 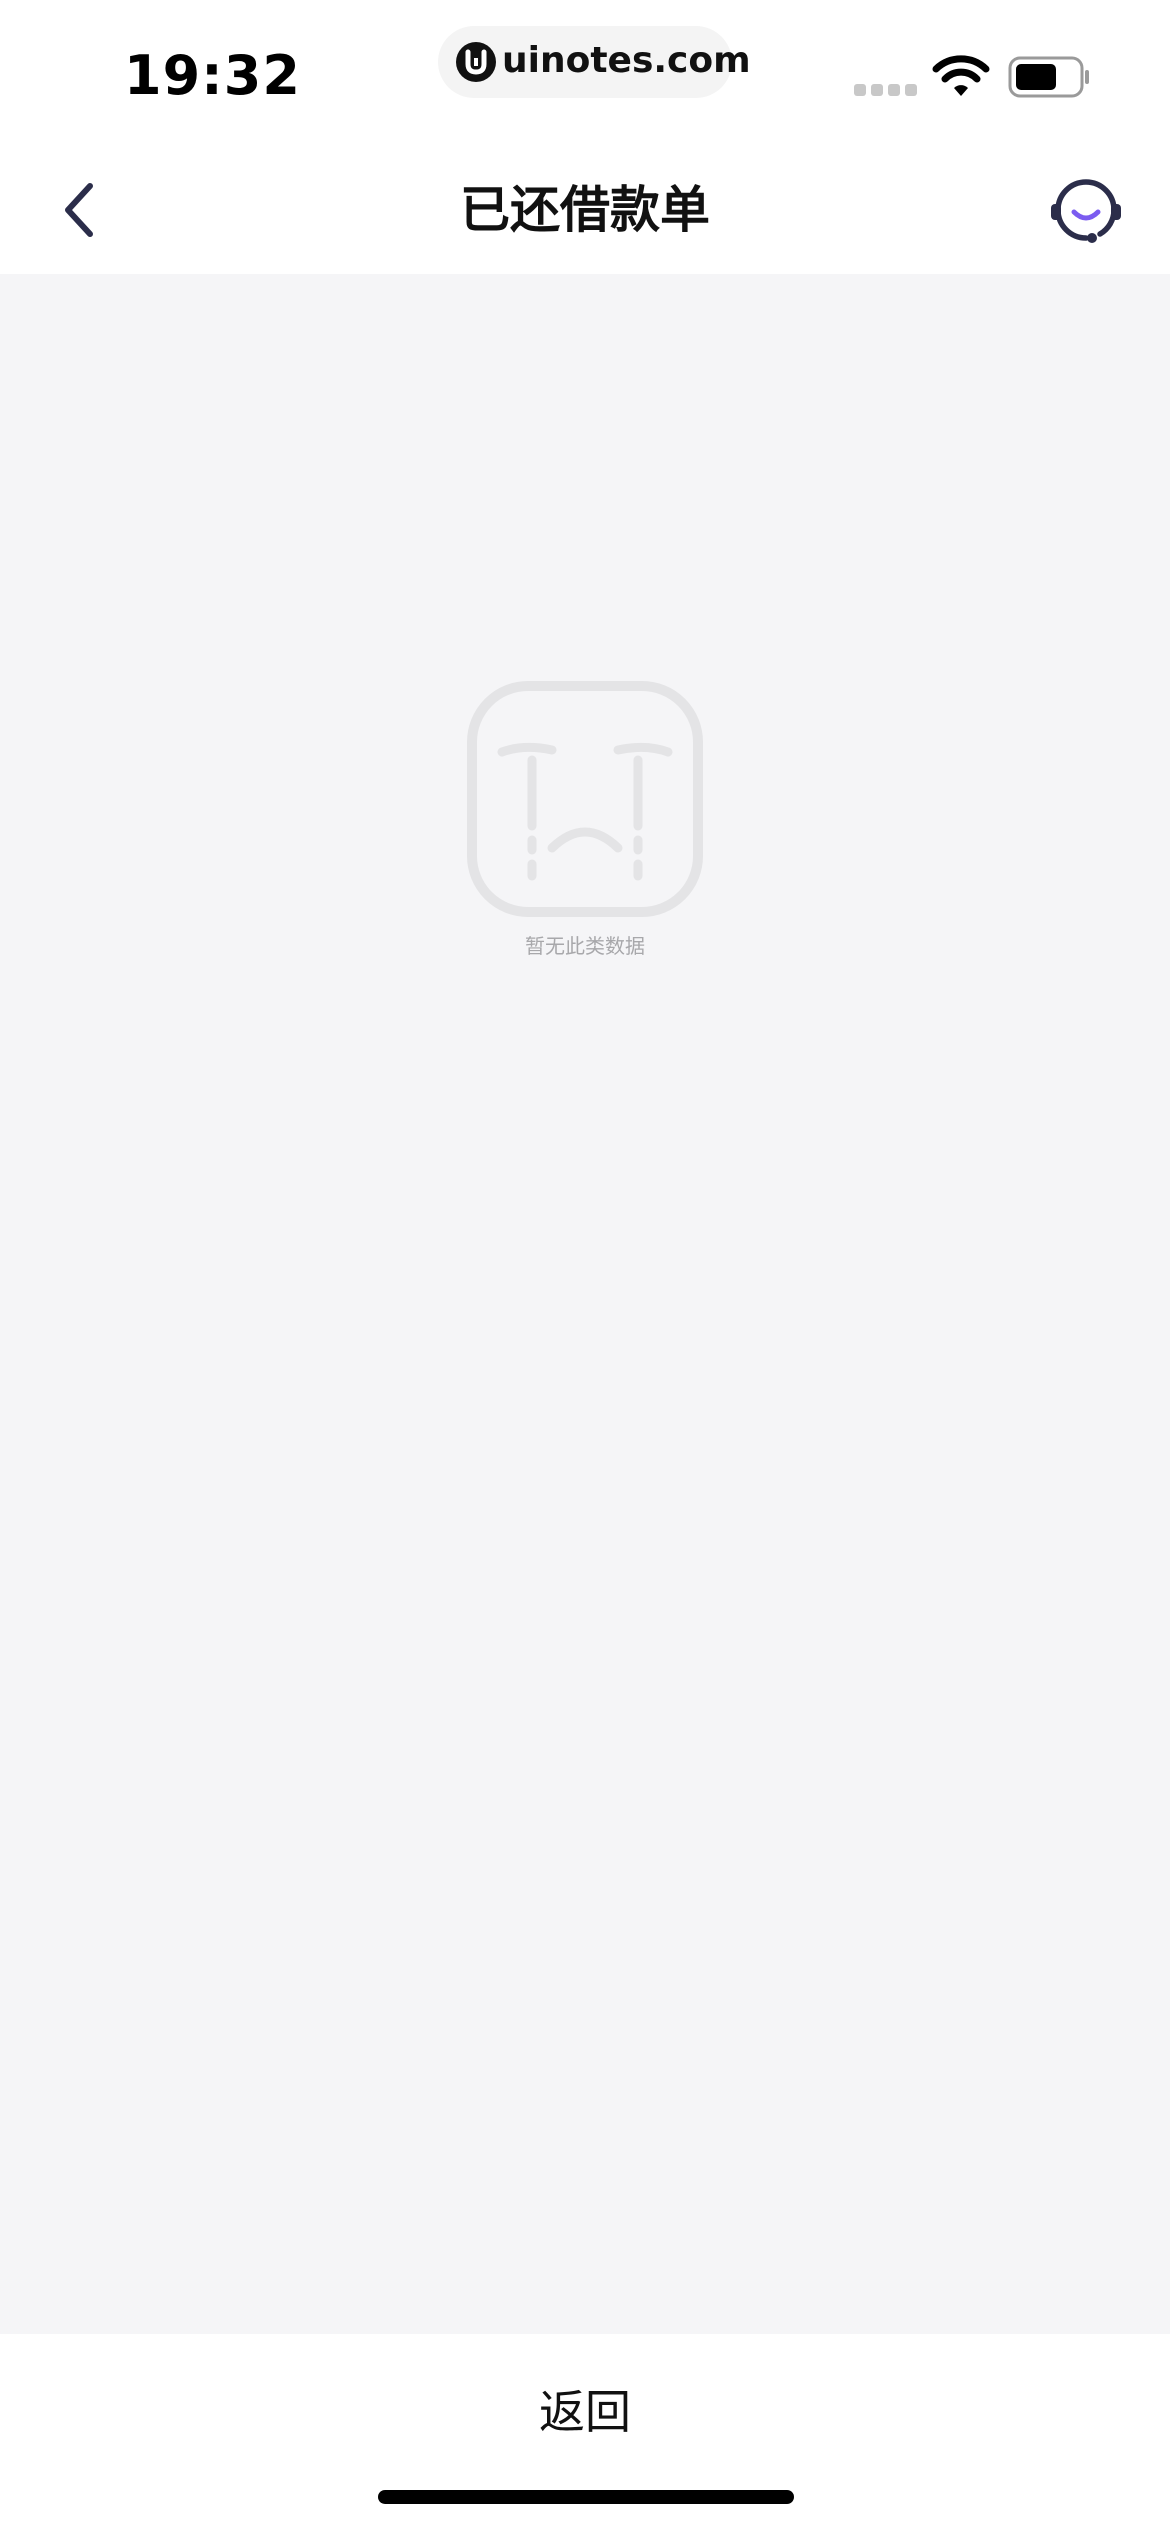 I want to click on bottom-bar: 返回, so click(x=585, y=2433).